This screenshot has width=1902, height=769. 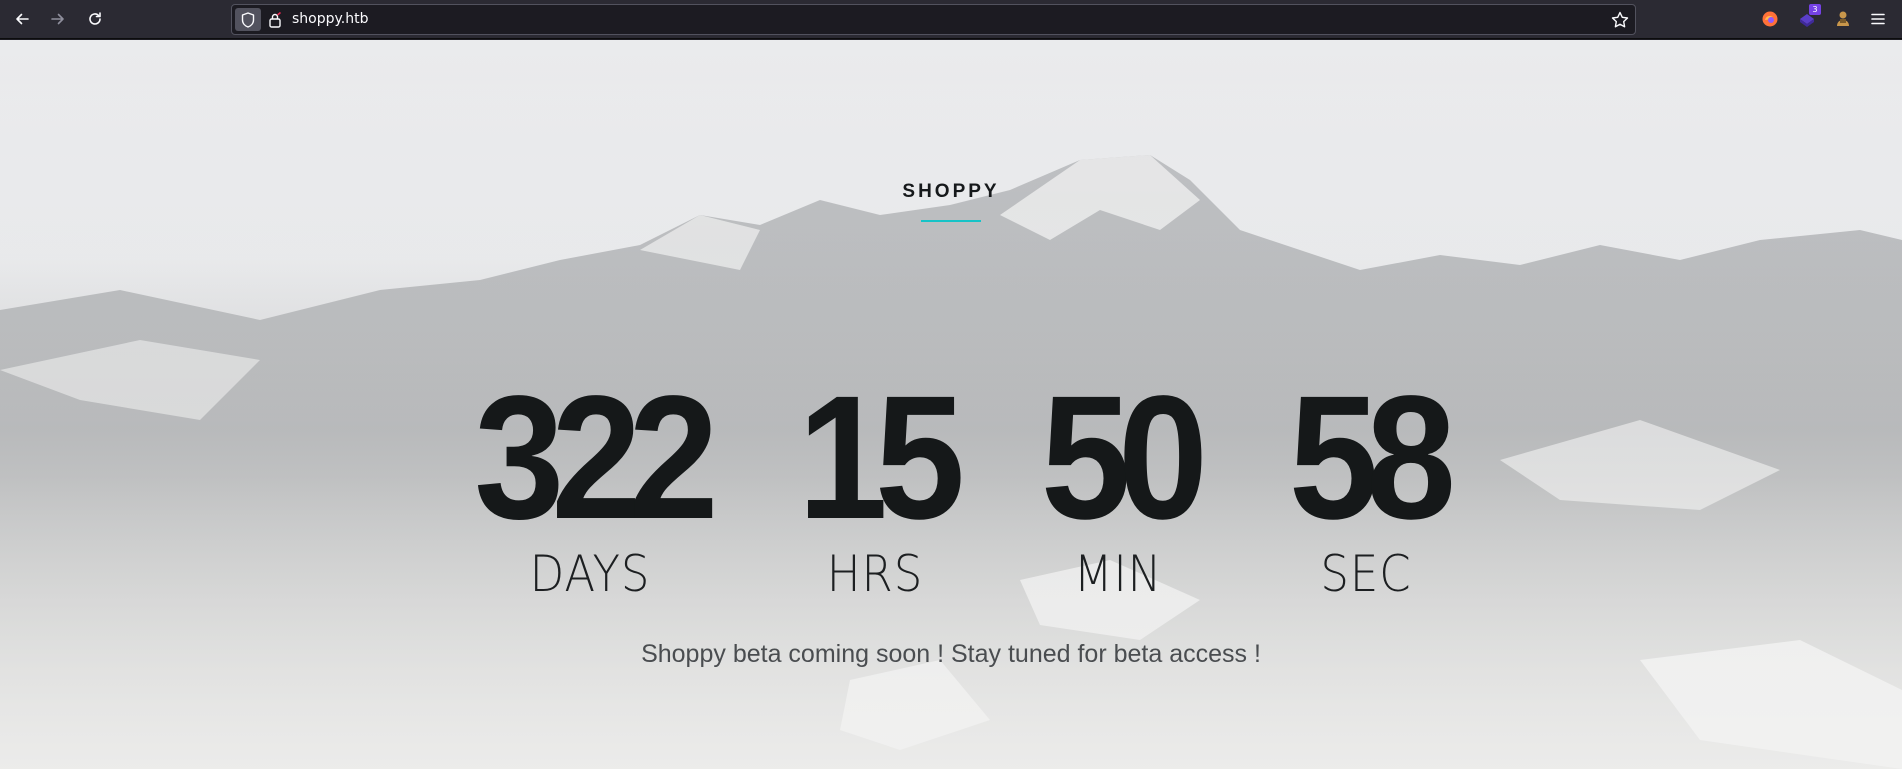 I want to click on extension-puzzle-icon, so click(x=1843, y=18).